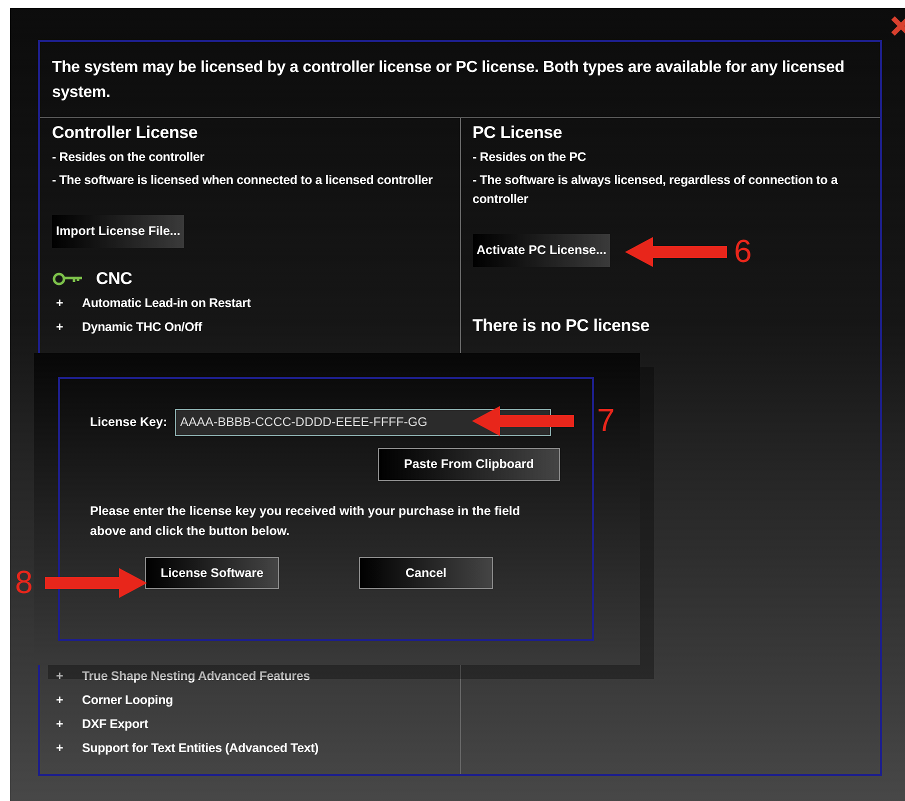 This screenshot has height=801, width=905. I want to click on section-title: Controller License, so click(125, 133).